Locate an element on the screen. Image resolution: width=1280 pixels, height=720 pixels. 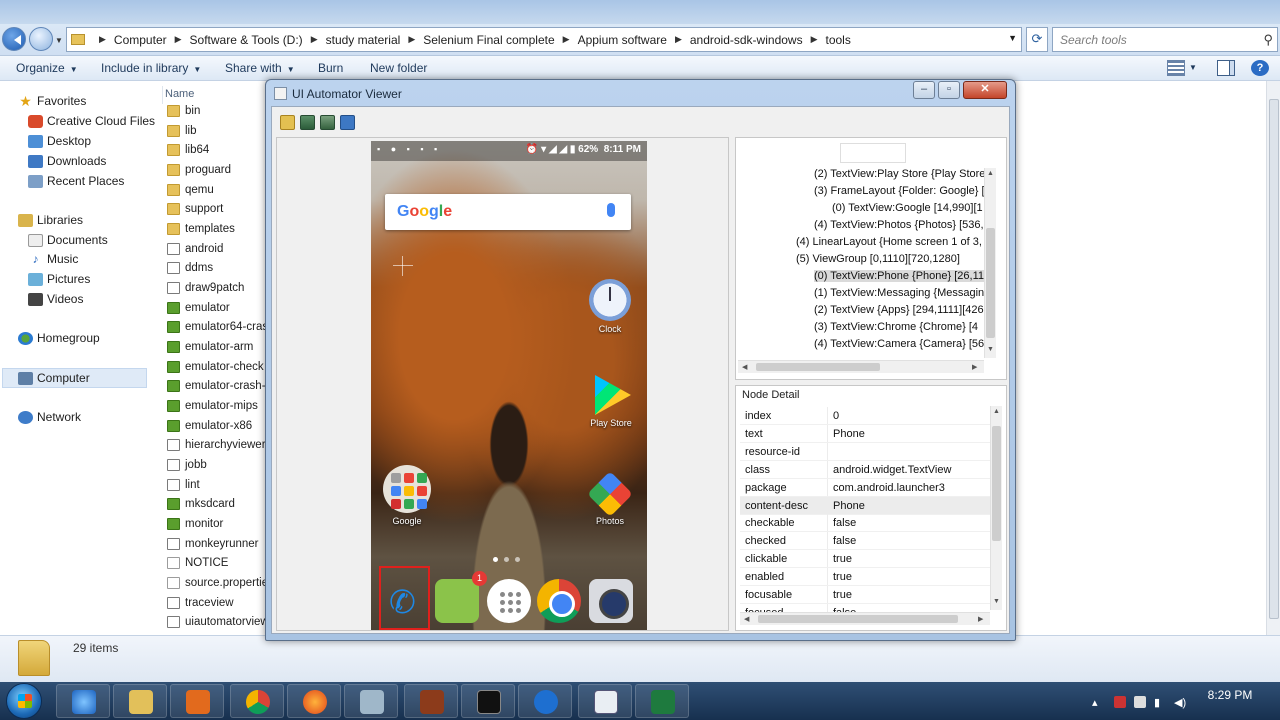
tree-node: (0) TextView:Phone {Phone} [26,11 is located at coordinates (899, 276).